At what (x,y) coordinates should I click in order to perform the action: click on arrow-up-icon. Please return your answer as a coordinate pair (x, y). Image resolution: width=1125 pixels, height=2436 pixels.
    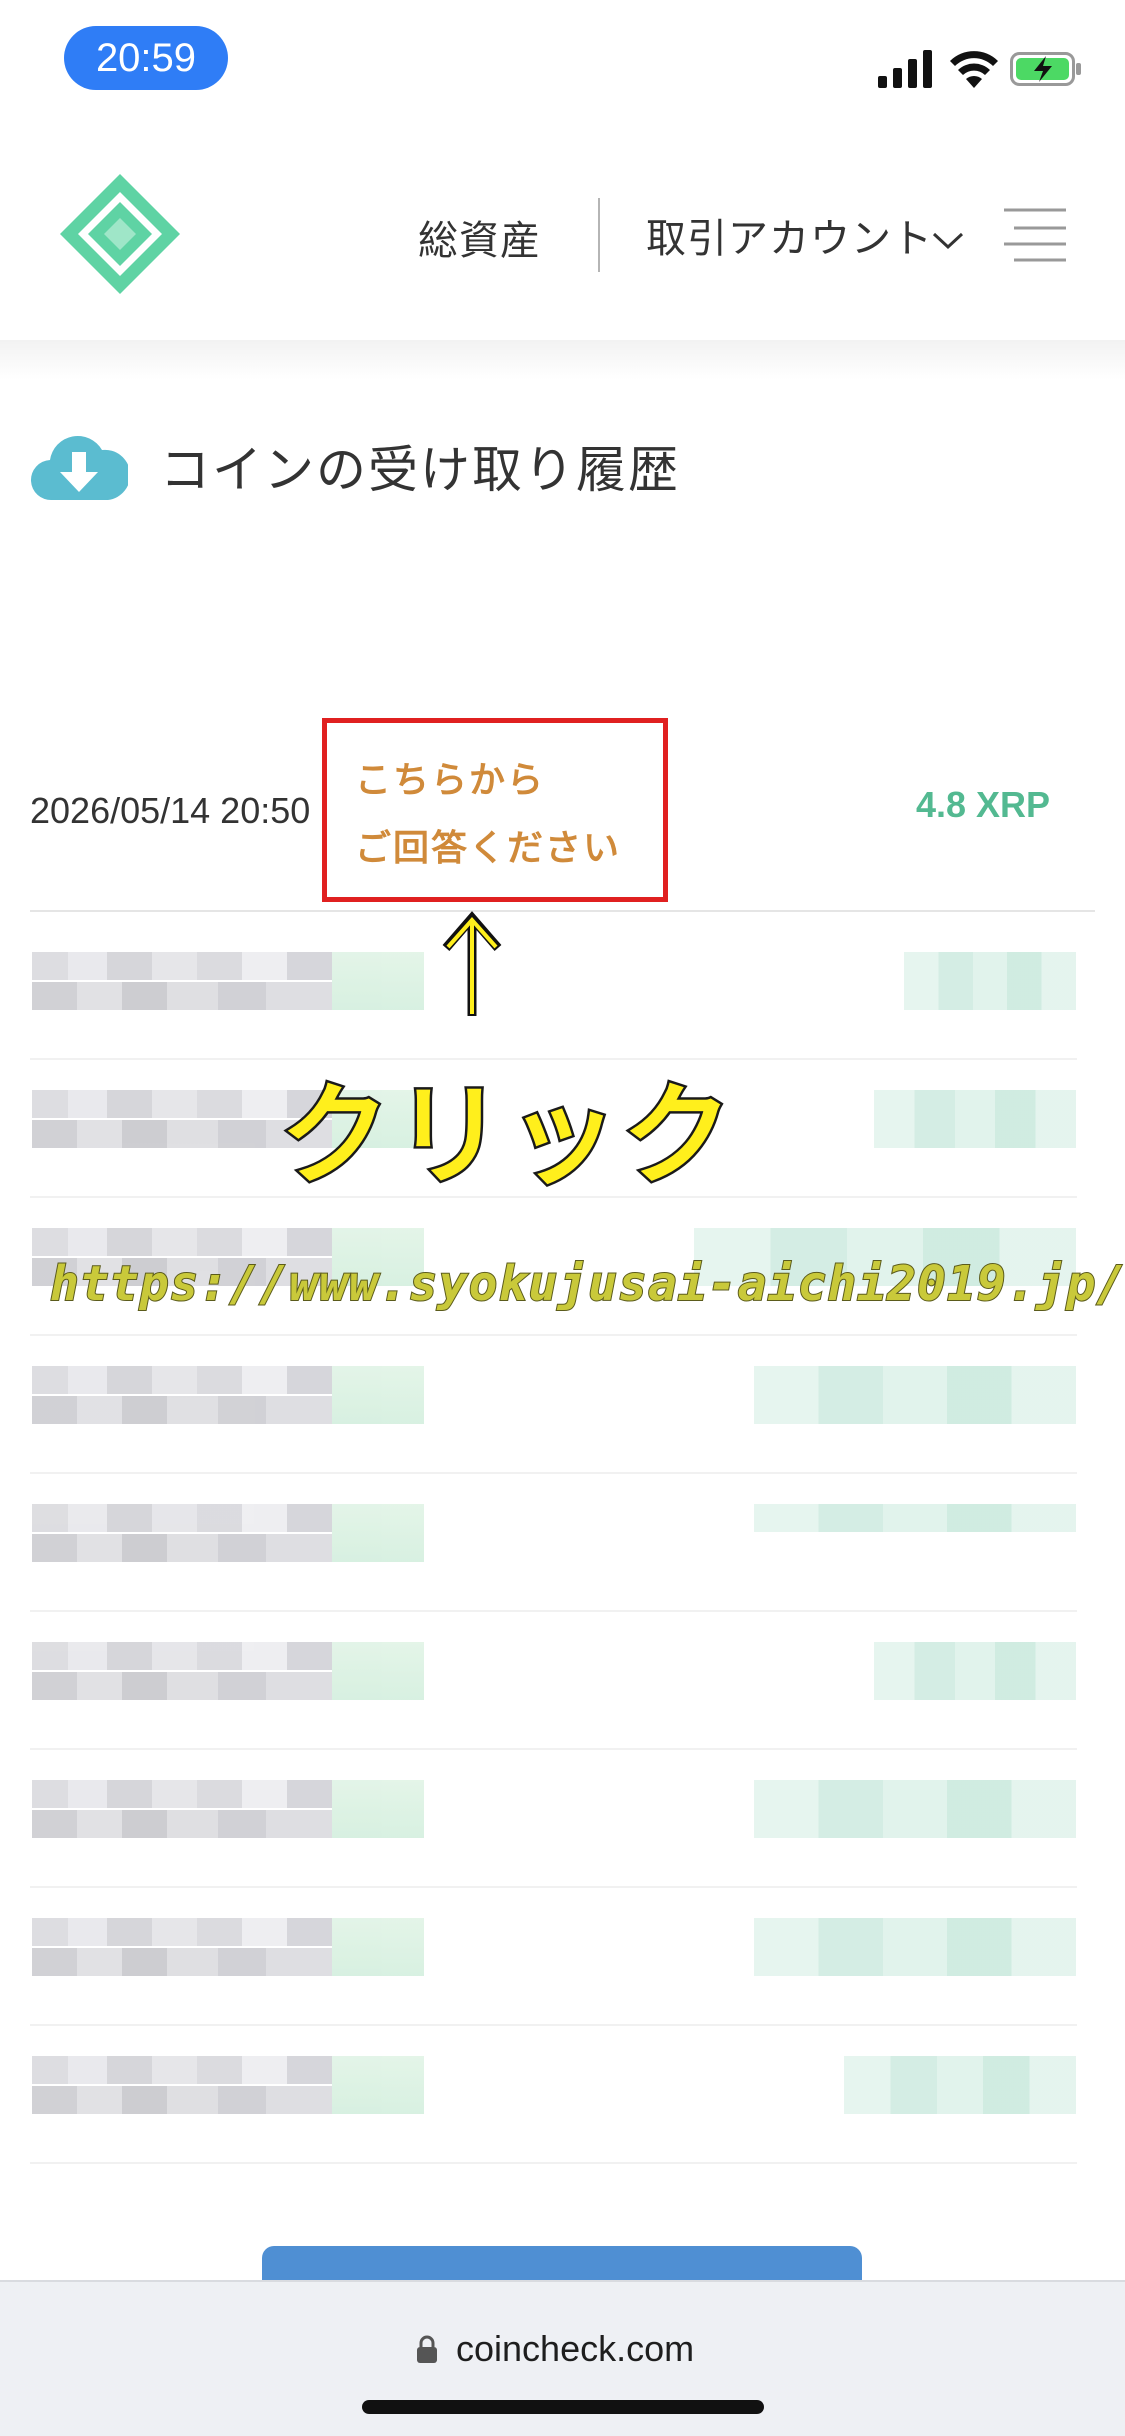
    Looking at the image, I should click on (472, 963).